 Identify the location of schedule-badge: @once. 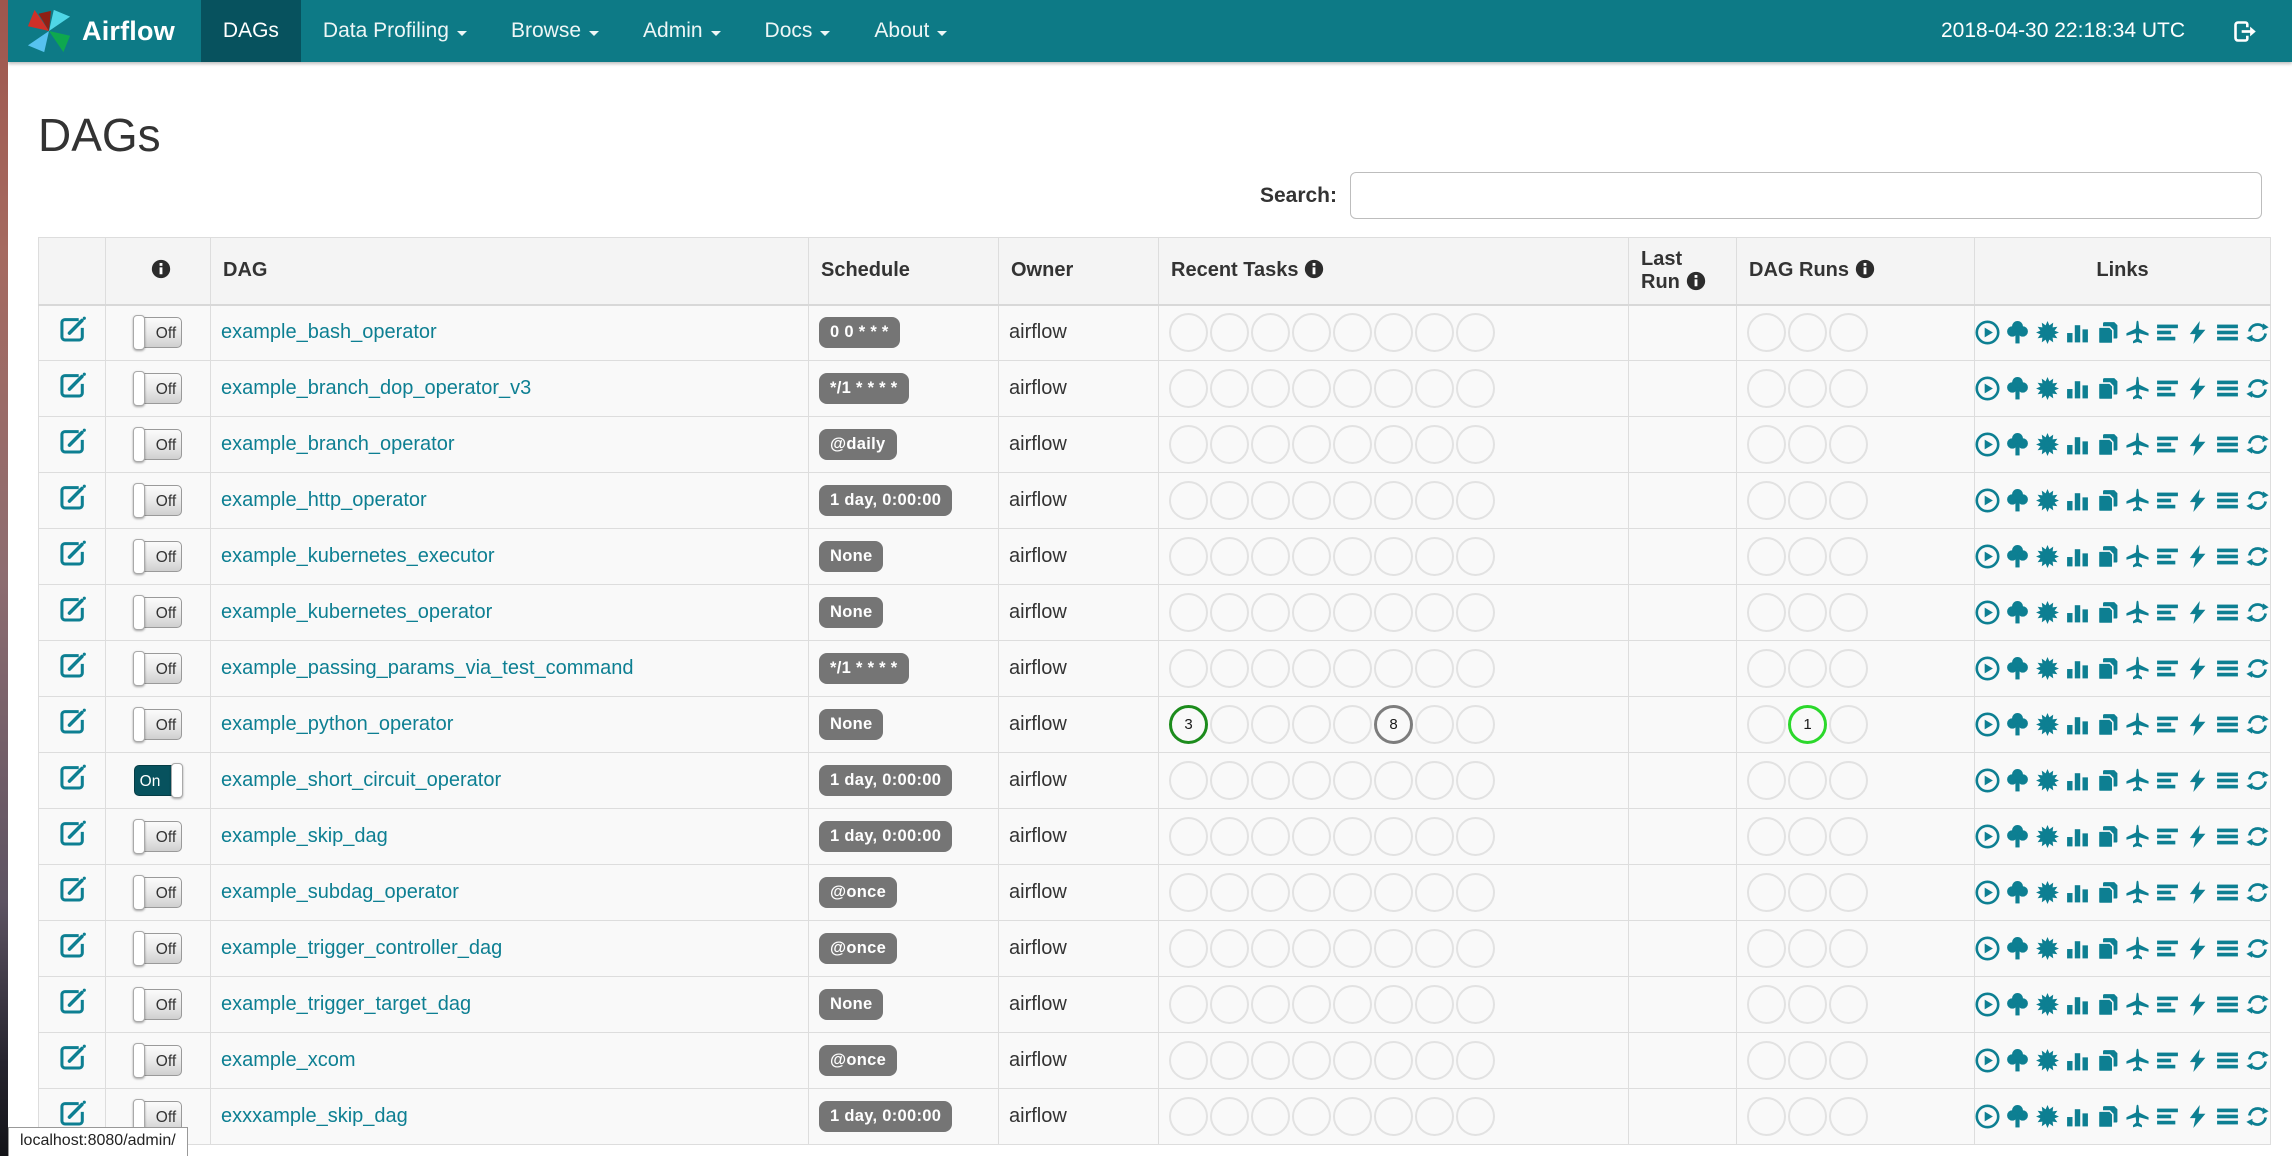
(858, 1060).